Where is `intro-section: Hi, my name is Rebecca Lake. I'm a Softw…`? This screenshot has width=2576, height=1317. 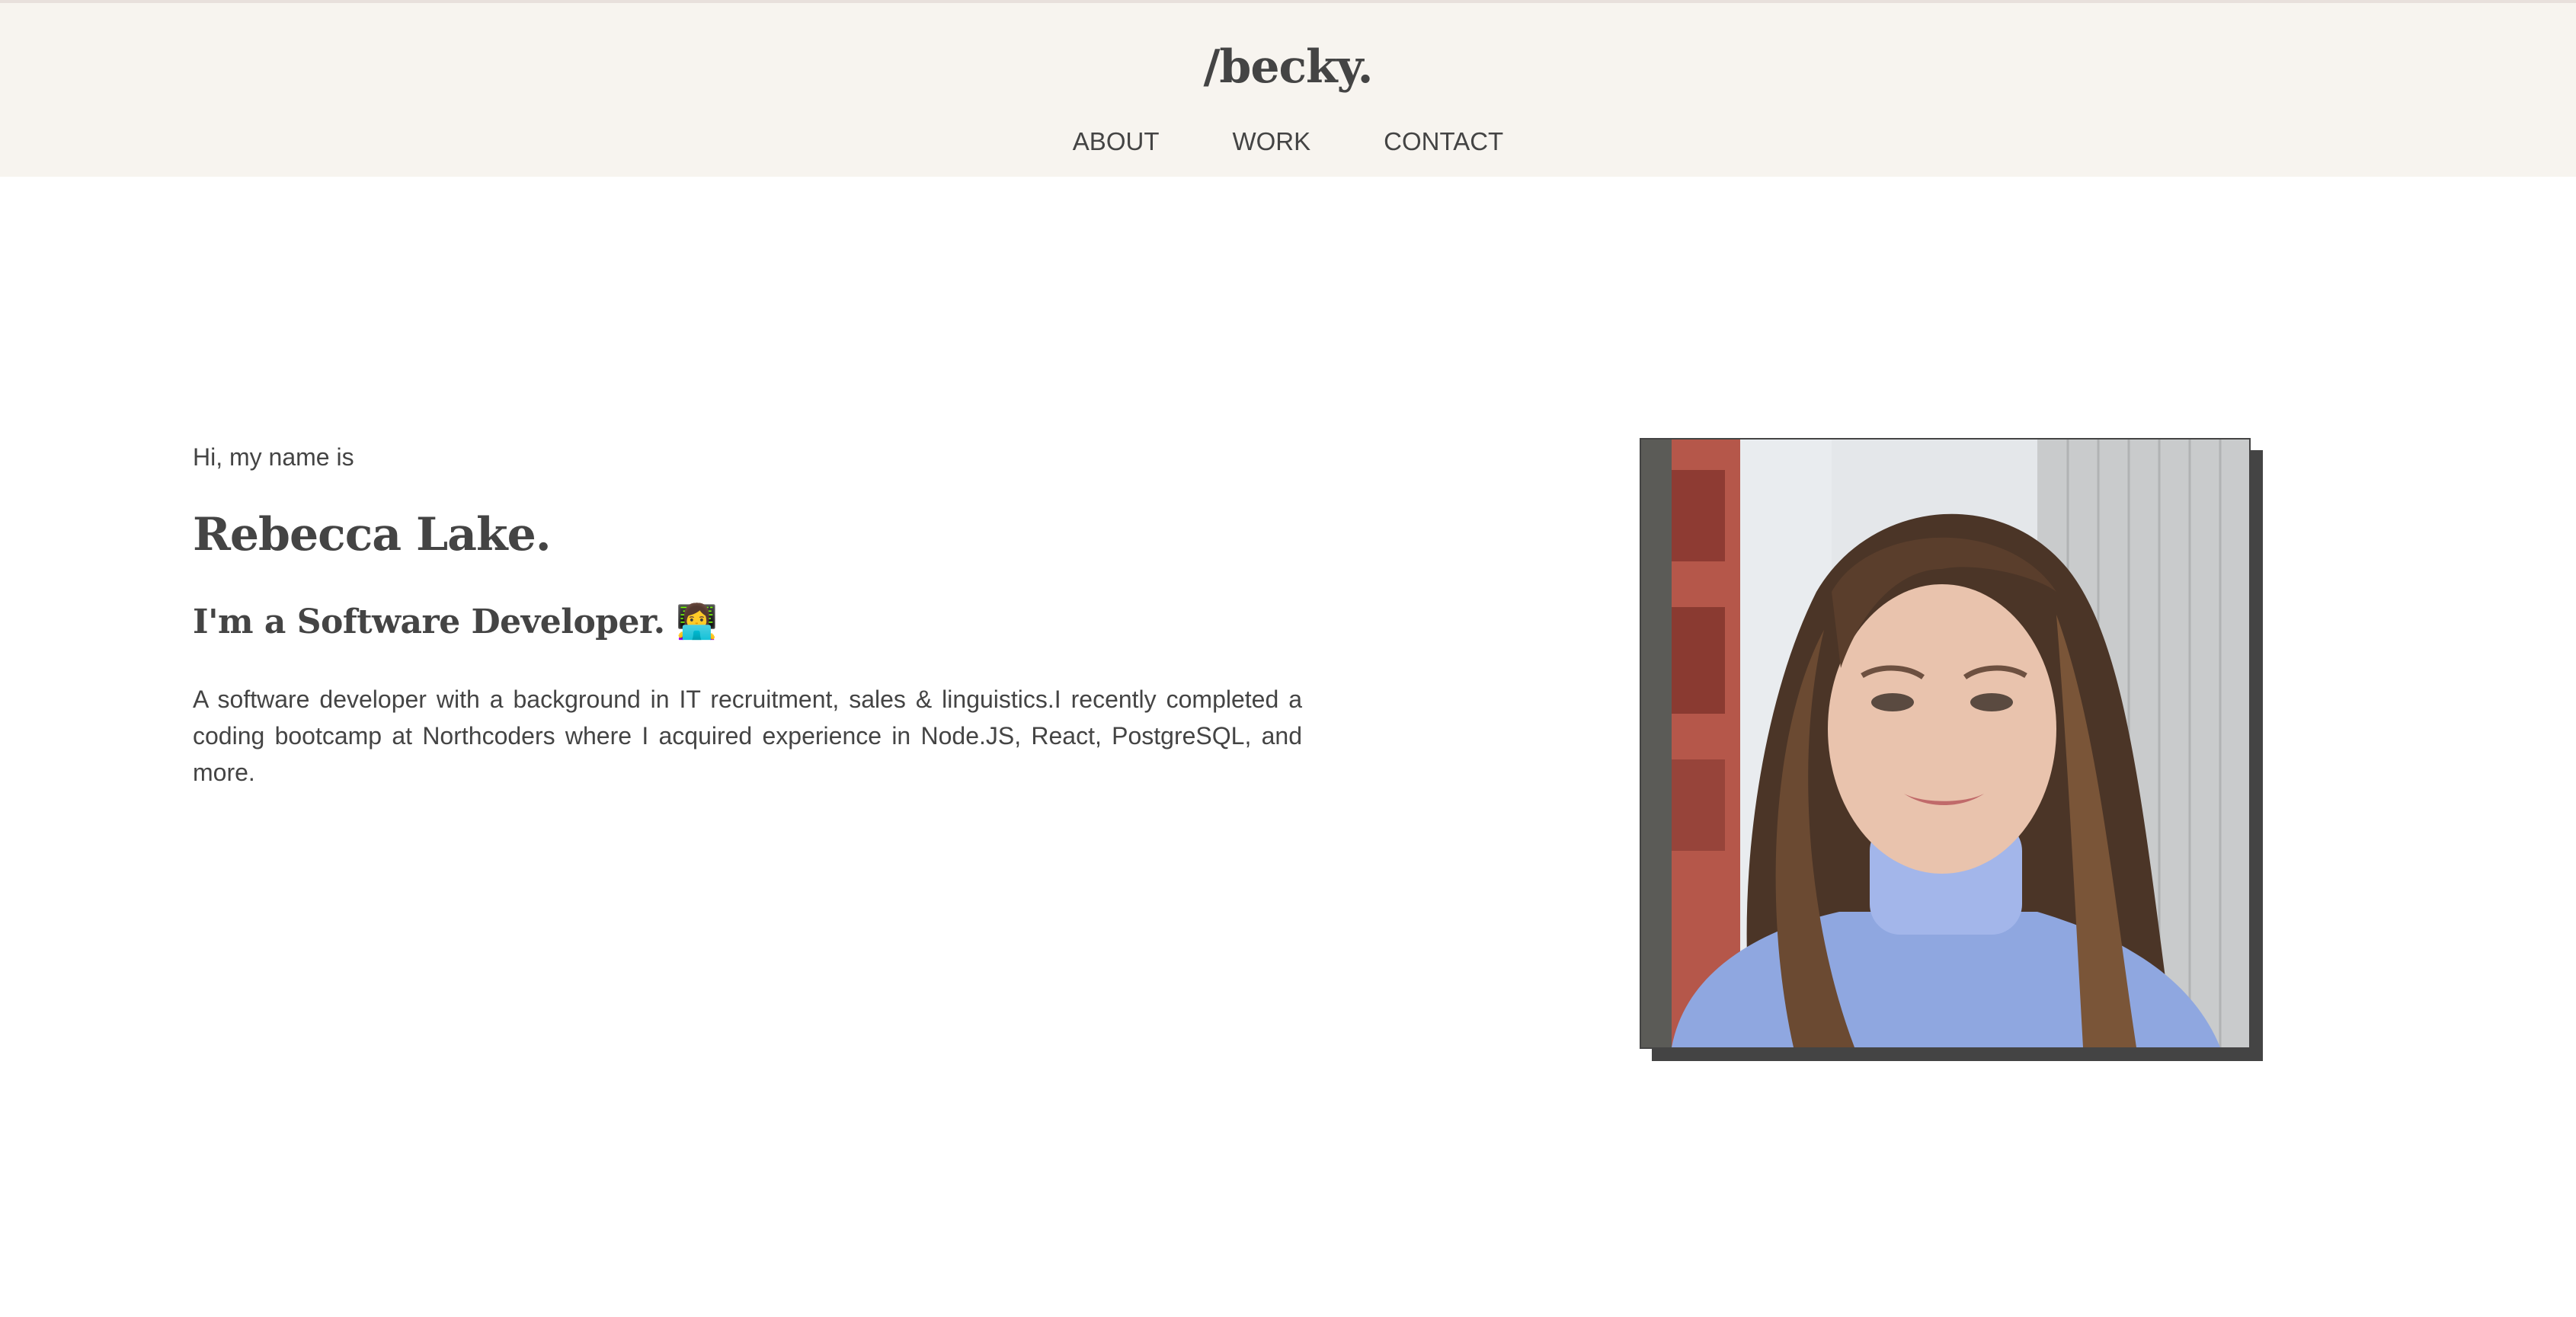
intro-section: Hi, my name is Rebecca Lake. I'm a Softw… is located at coordinates (747, 615).